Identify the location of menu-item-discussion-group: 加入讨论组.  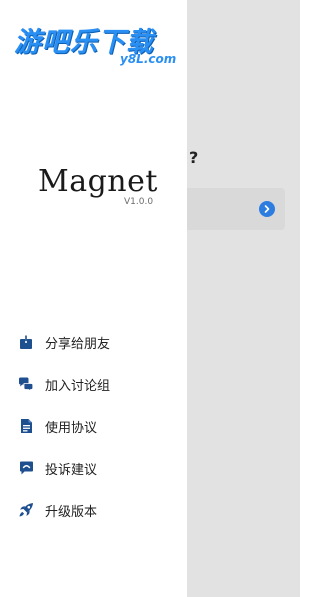
(93, 384).